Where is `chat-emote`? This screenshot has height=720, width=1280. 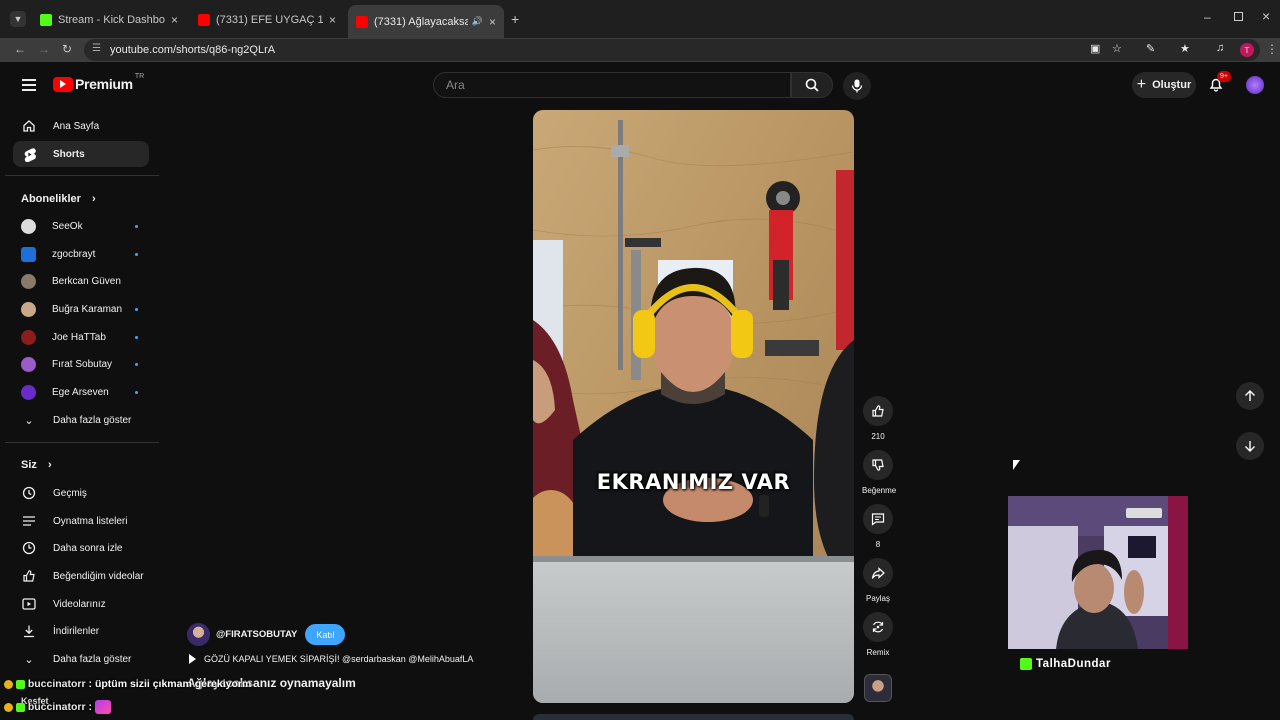
chat-emote is located at coordinates (102, 707).